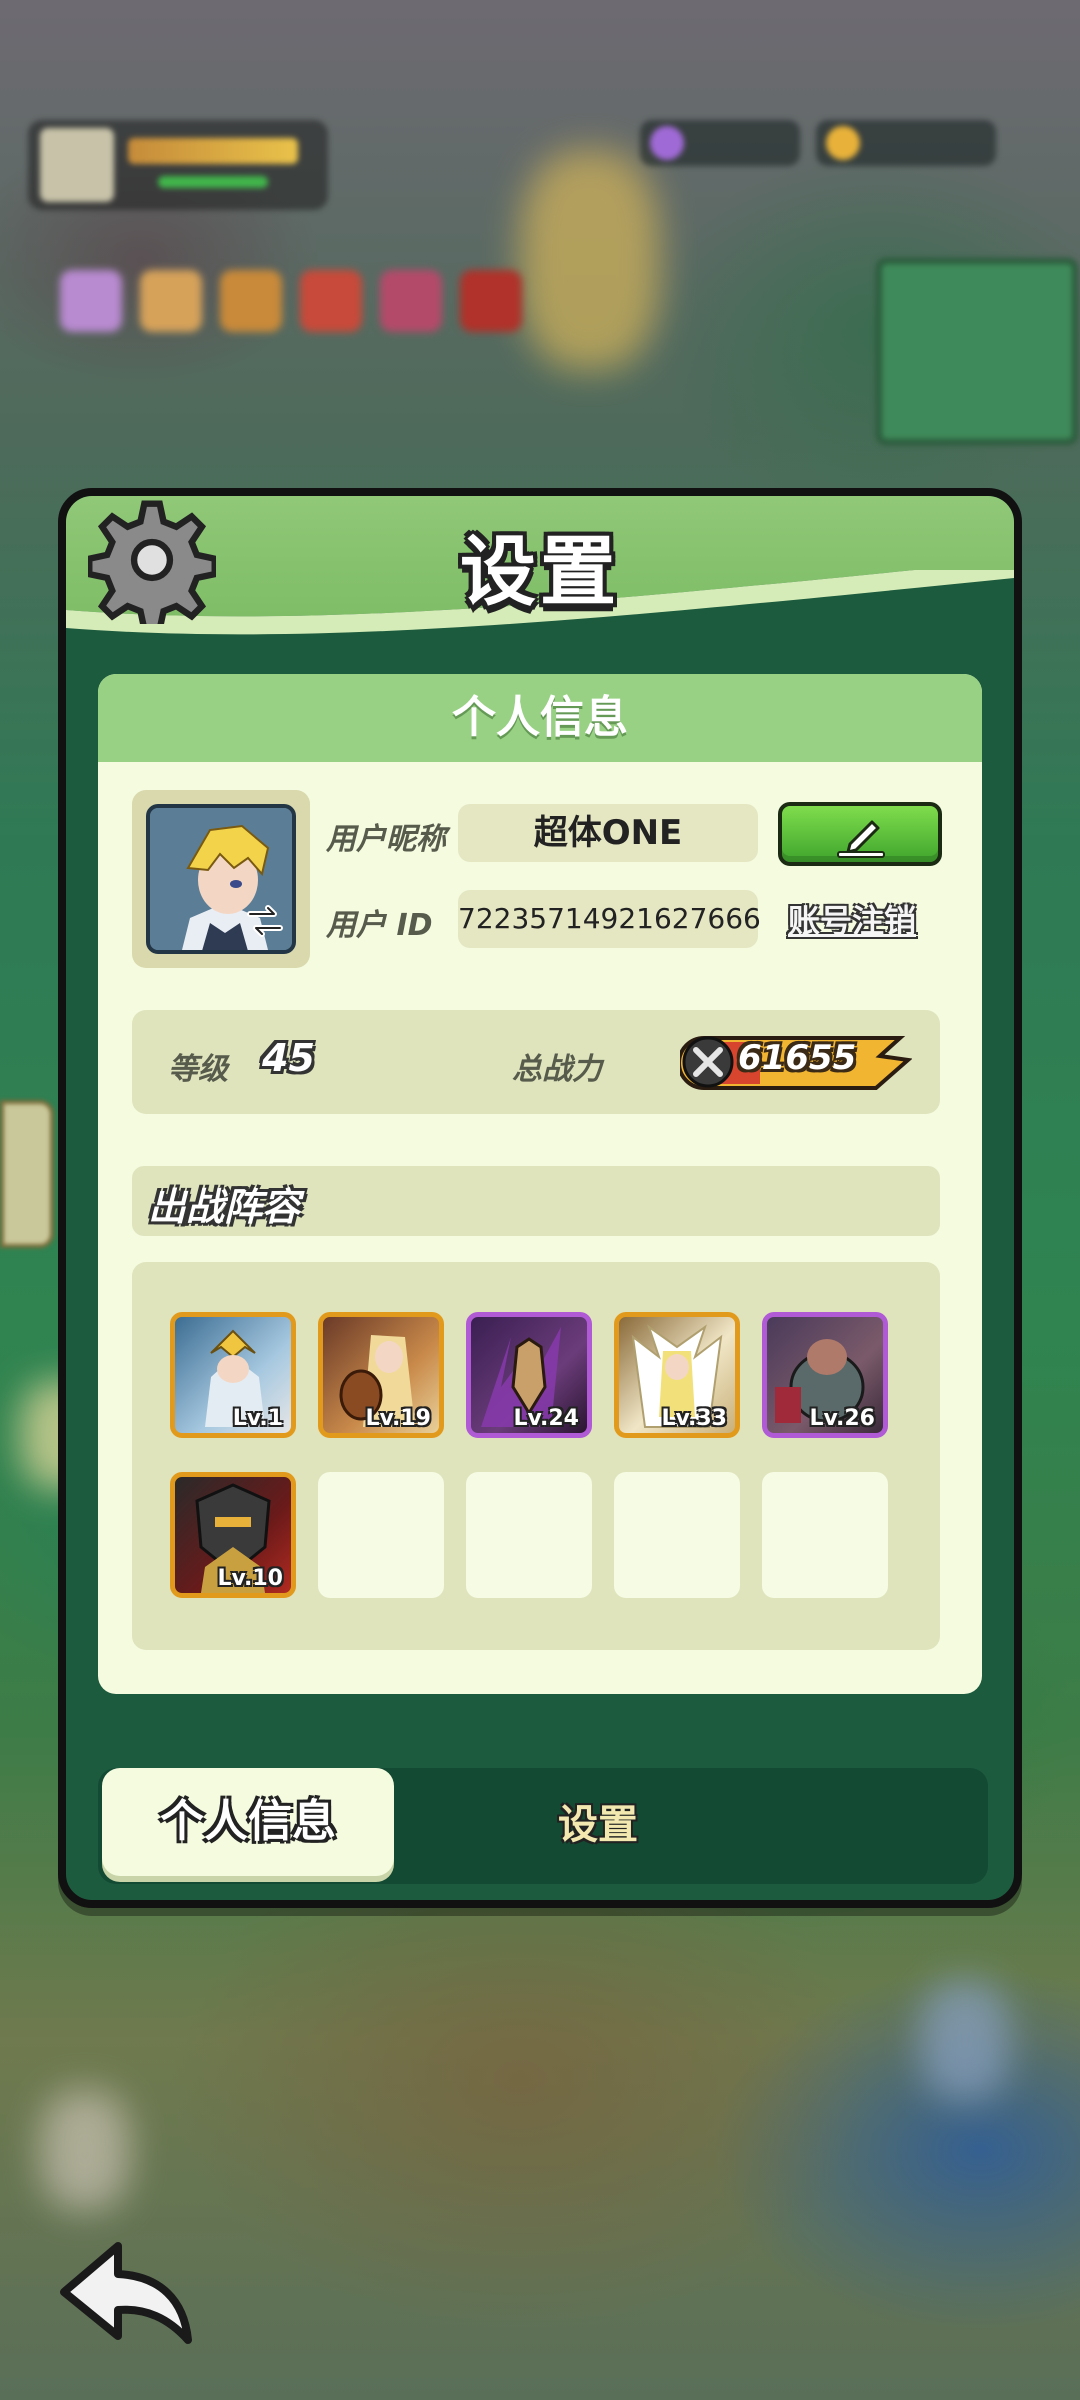 The height and width of the screenshot is (2400, 1080). Describe the element at coordinates (694, 1418) in the screenshot. I see `hero-level: Lv.33` at that location.